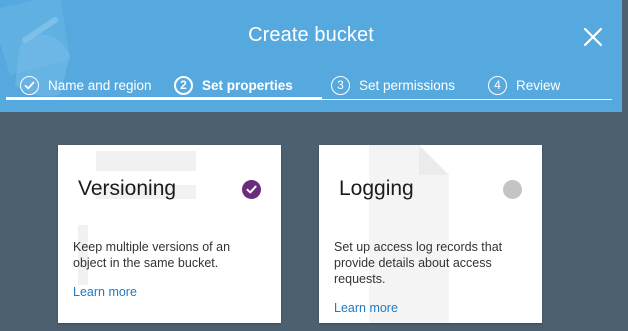 This screenshot has width=628, height=331. I want to click on step-review: 4 Review, so click(524, 85).